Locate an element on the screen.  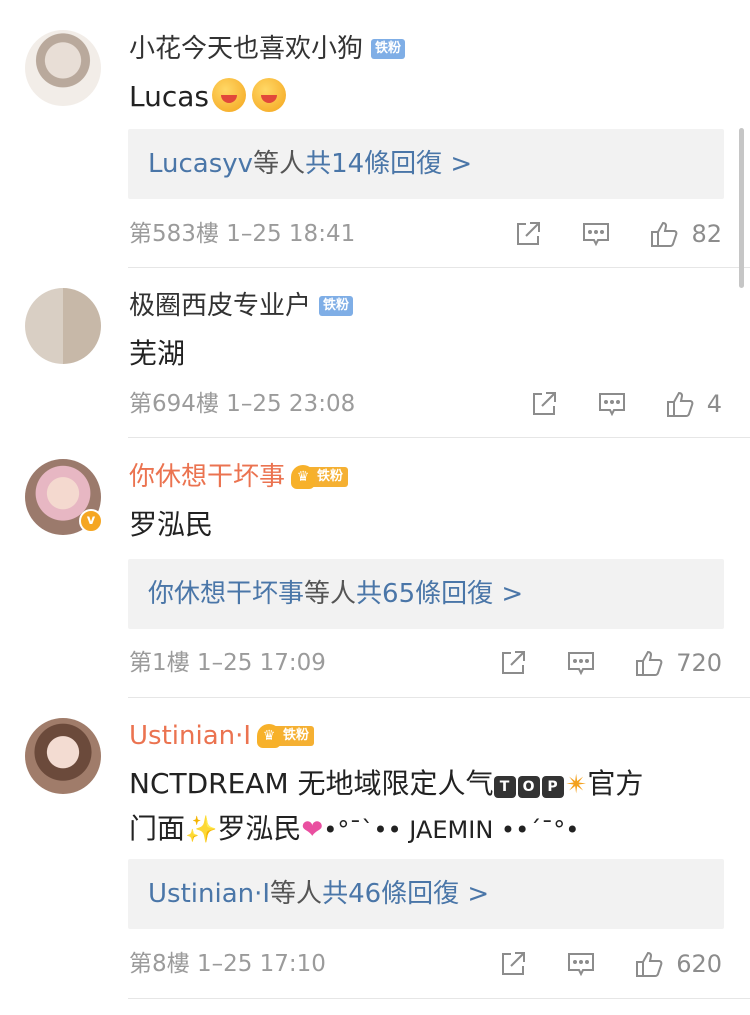
top-tile: P is located at coordinates (552, 787).